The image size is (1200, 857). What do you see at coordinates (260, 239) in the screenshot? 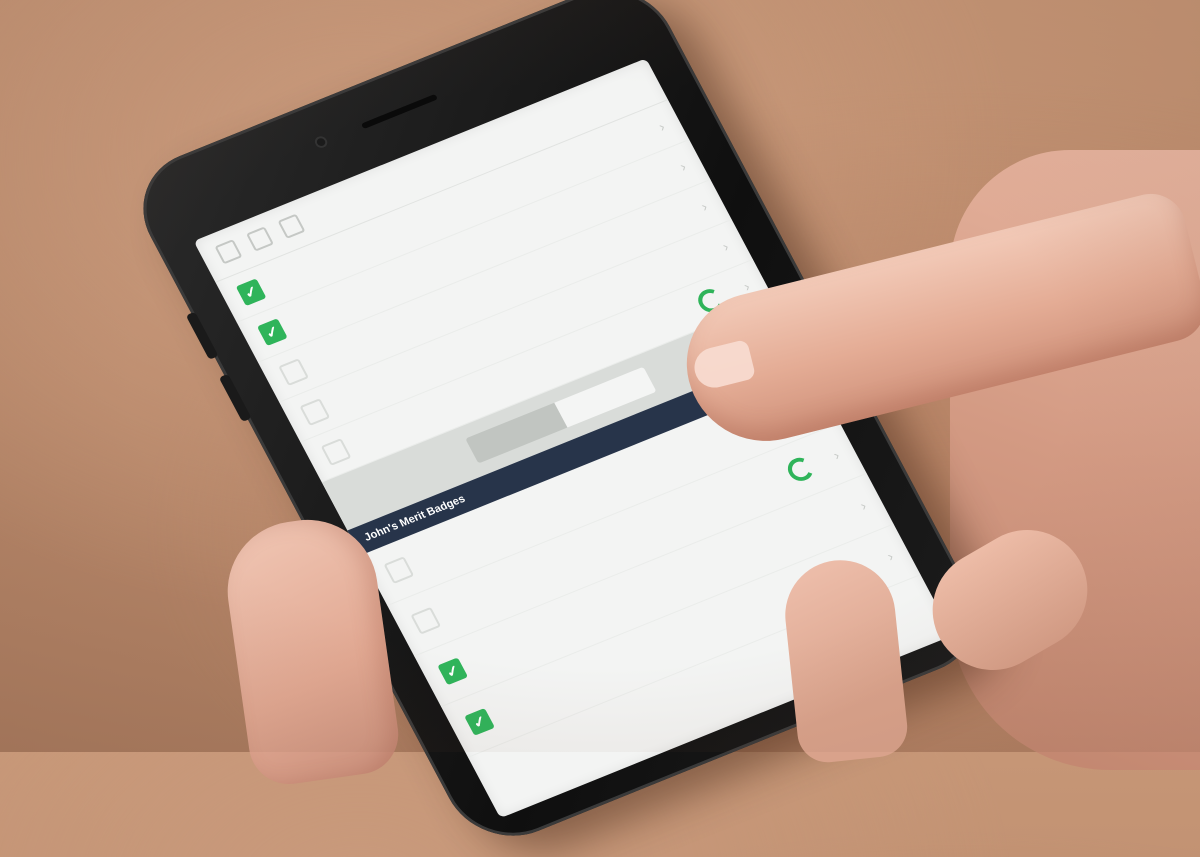
I see `menu-icon` at bounding box center [260, 239].